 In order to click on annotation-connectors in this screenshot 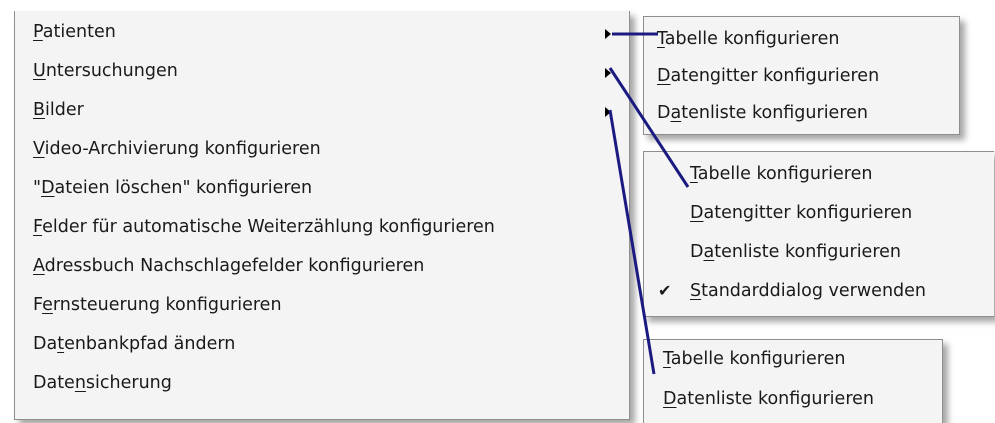, I will do `click(649, 203)`.